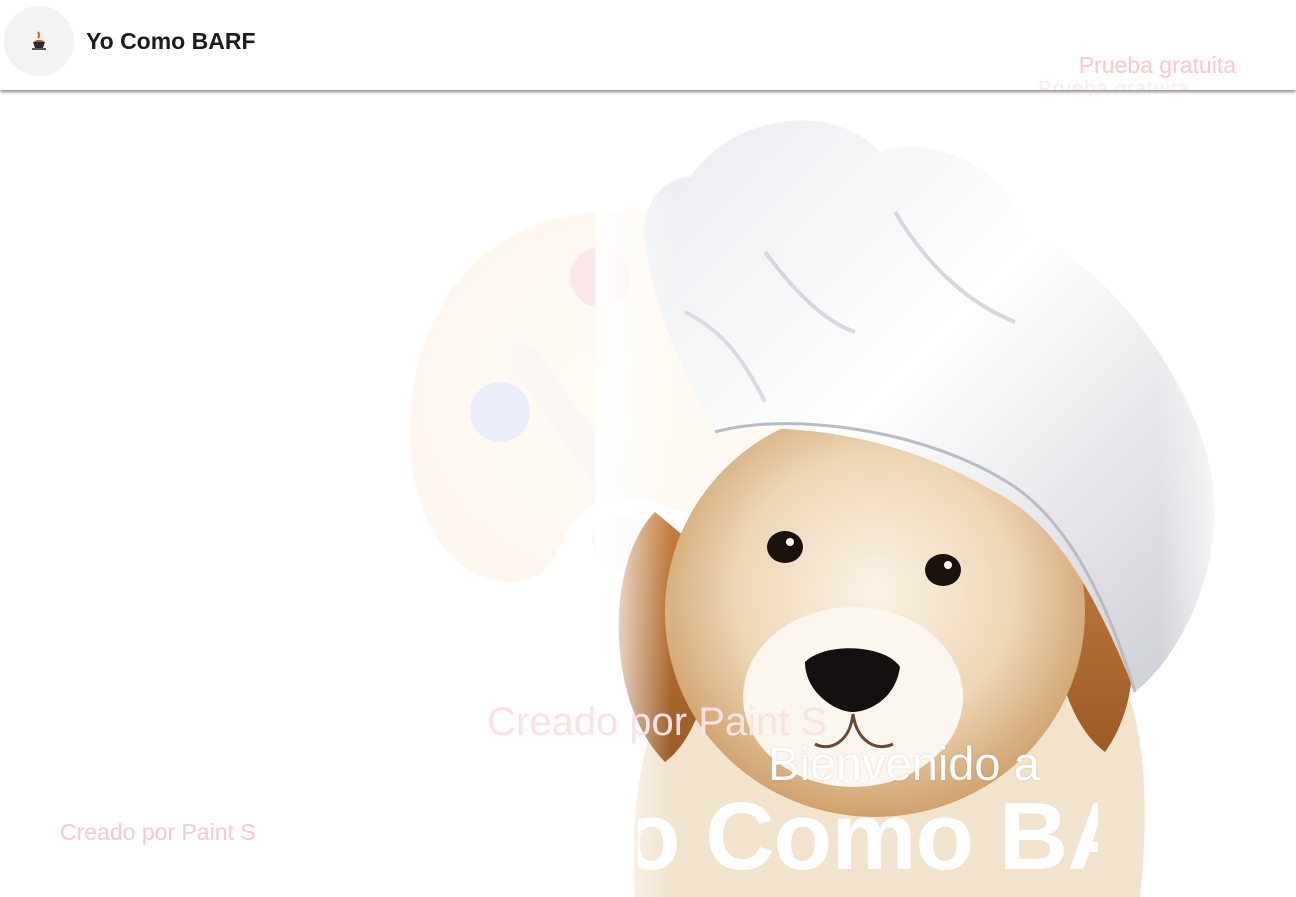 This screenshot has width=1296, height=897. I want to click on cooking-pot-icon, so click(39, 40).